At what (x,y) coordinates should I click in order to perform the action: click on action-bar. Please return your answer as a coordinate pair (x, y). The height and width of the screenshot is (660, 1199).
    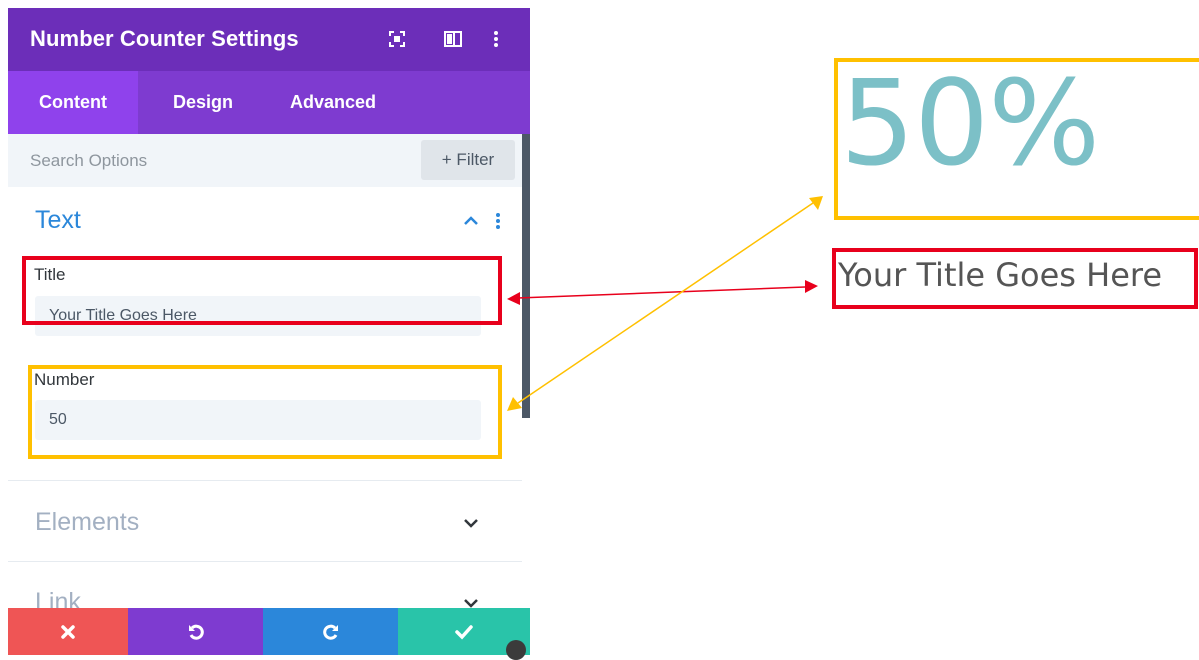
    Looking at the image, I should click on (269, 631).